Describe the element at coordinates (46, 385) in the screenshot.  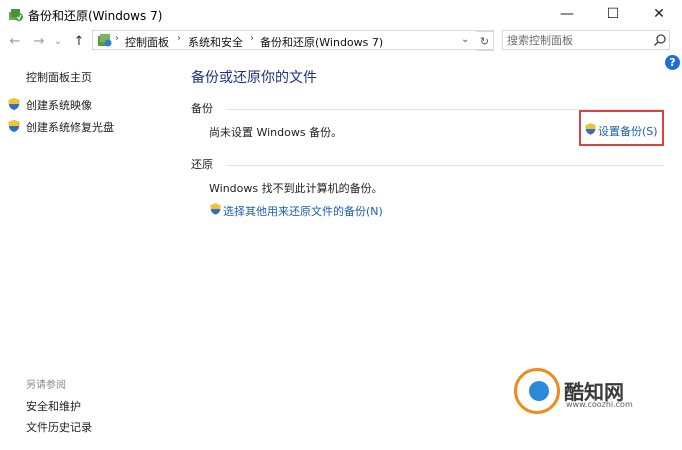
I see `see-also-heading: 另请参阅` at that location.